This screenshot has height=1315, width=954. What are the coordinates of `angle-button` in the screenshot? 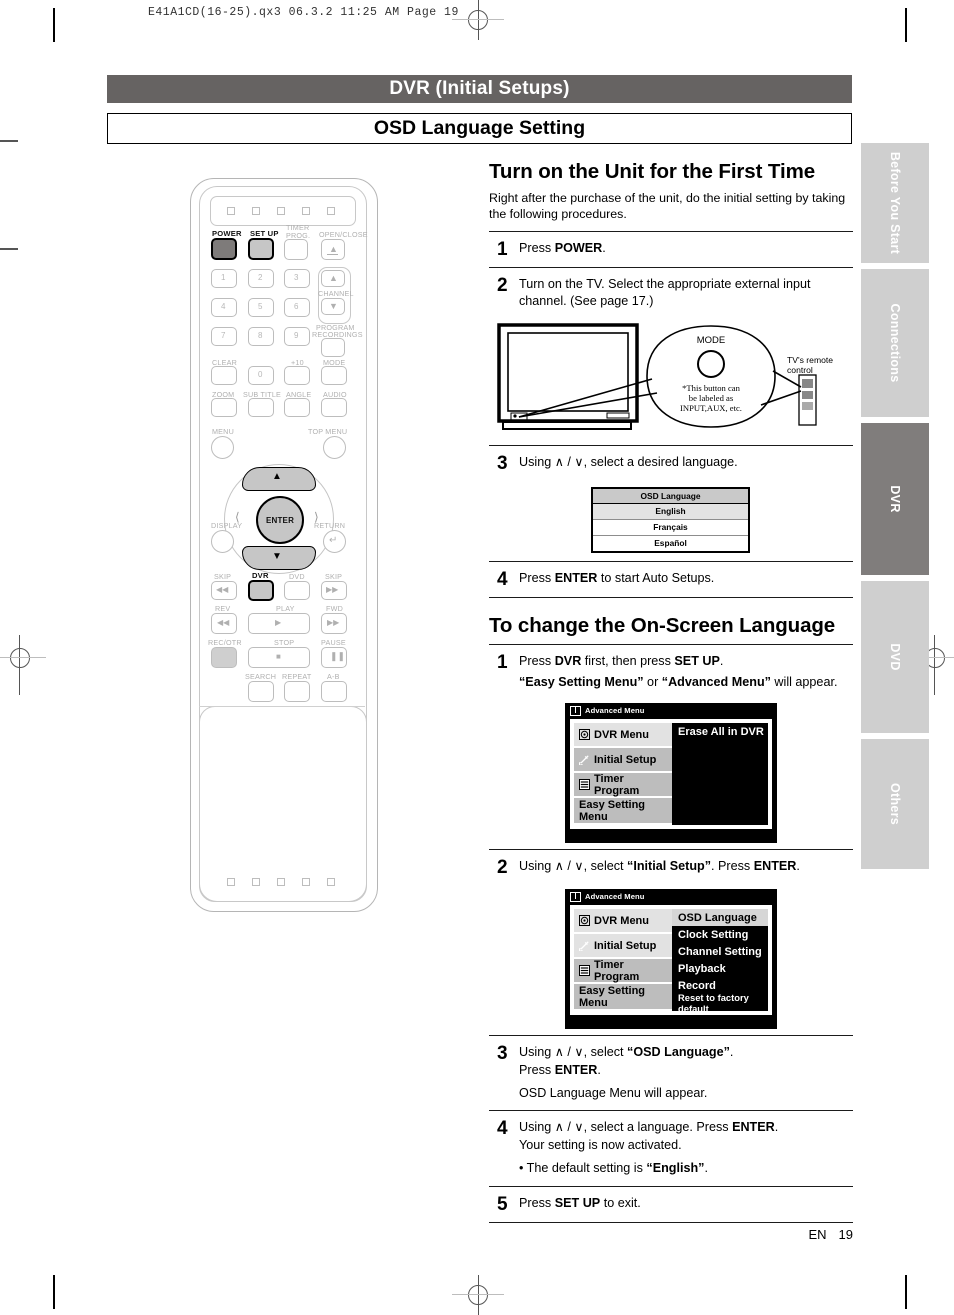 It's located at (297, 407).